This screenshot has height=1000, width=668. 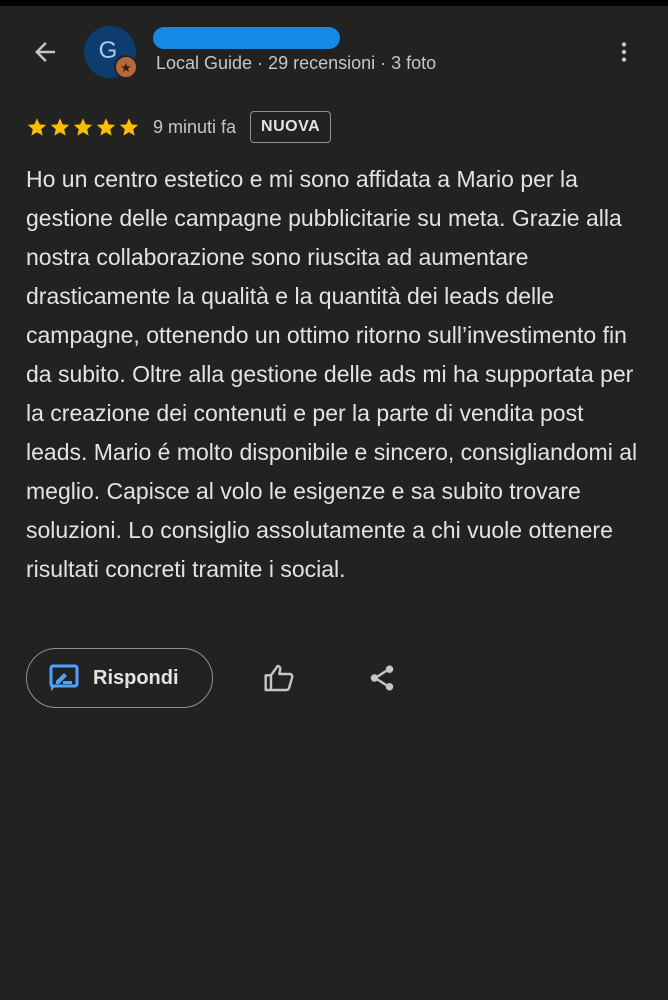 What do you see at coordinates (246, 38) in the screenshot?
I see `reviewer-name-redacted` at bounding box center [246, 38].